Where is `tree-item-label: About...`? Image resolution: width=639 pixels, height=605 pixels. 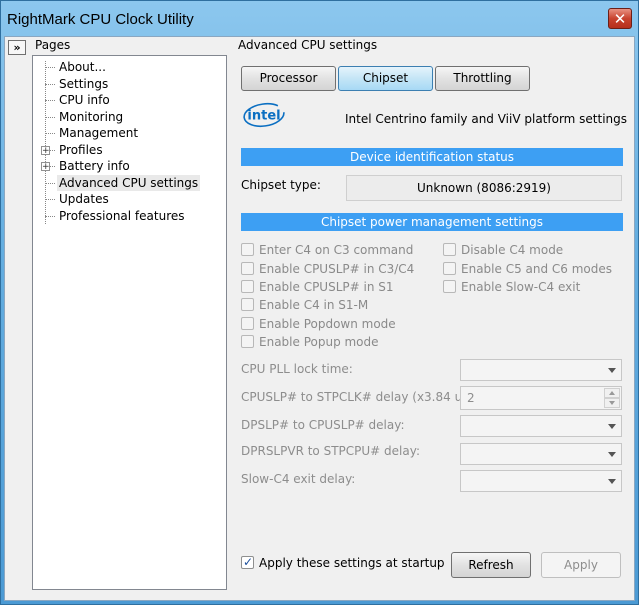 tree-item-label: About... is located at coordinates (82, 67).